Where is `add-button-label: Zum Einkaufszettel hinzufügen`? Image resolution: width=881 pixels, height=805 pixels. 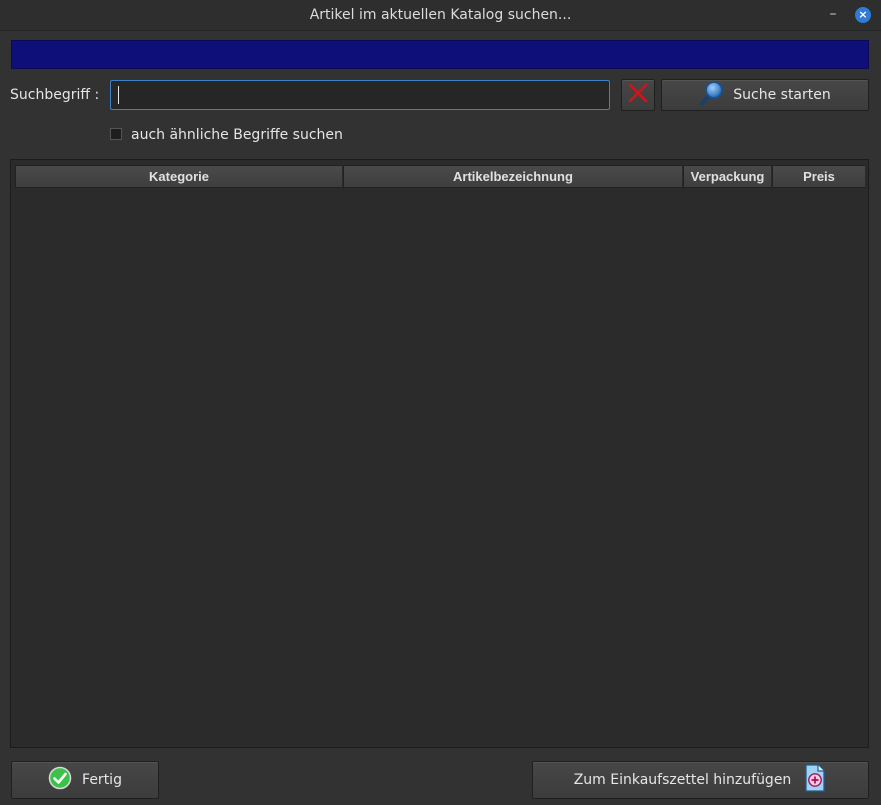
add-button-label: Zum Einkaufszettel hinzufügen is located at coordinates (682, 780).